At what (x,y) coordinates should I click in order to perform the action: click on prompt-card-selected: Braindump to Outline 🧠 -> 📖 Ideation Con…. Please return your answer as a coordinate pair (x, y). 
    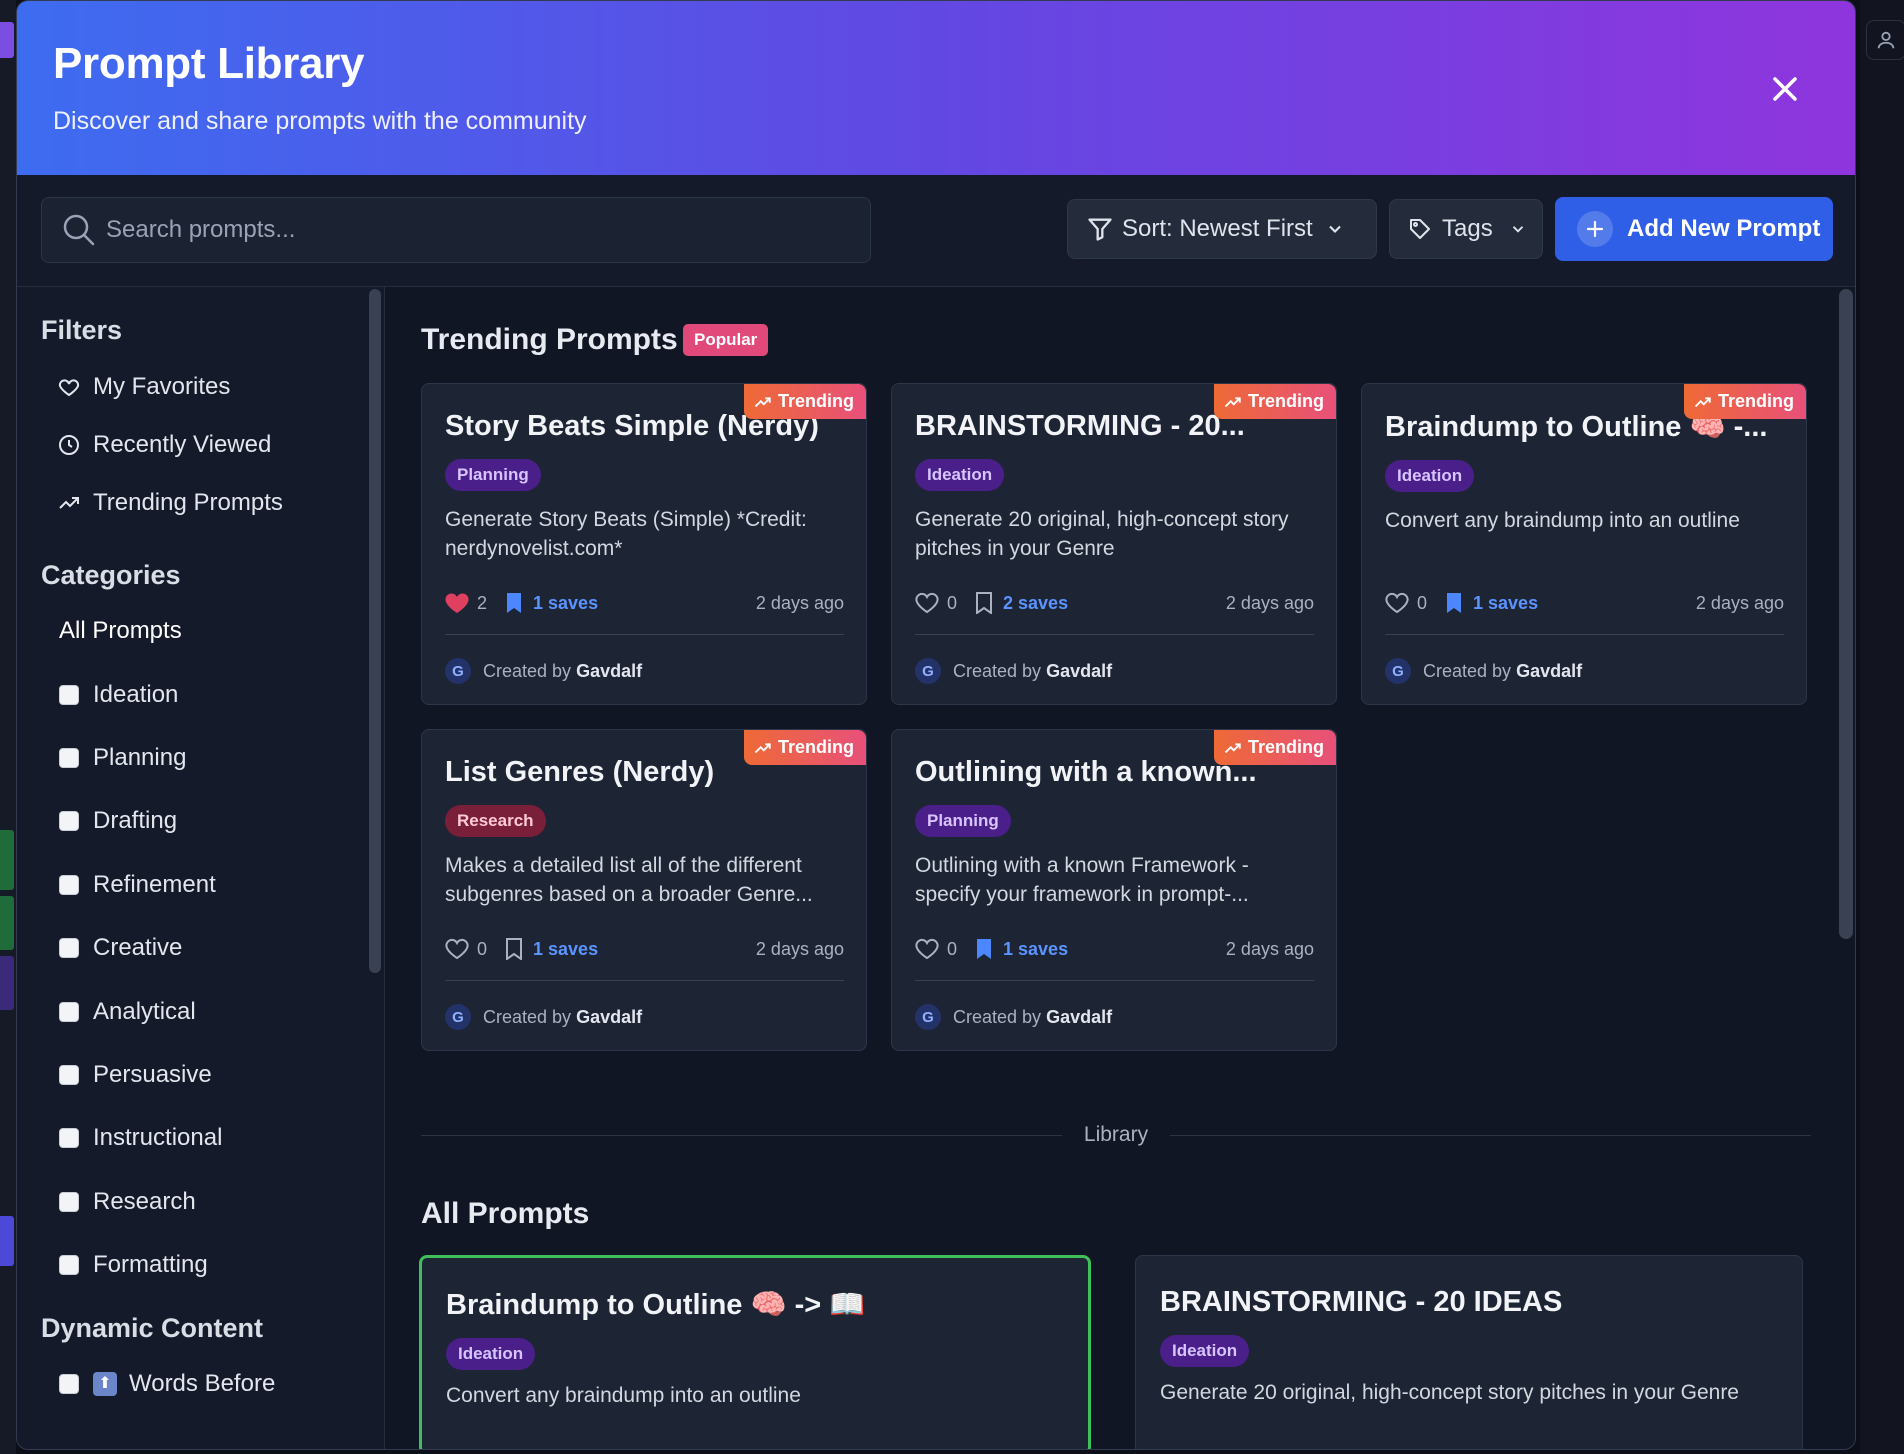
    Looking at the image, I should click on (755, 1352).